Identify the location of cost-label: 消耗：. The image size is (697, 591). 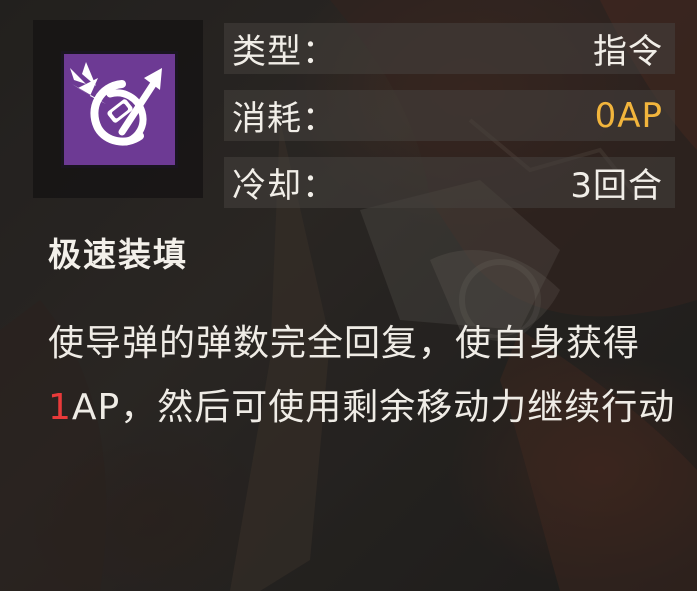
(284, 119).